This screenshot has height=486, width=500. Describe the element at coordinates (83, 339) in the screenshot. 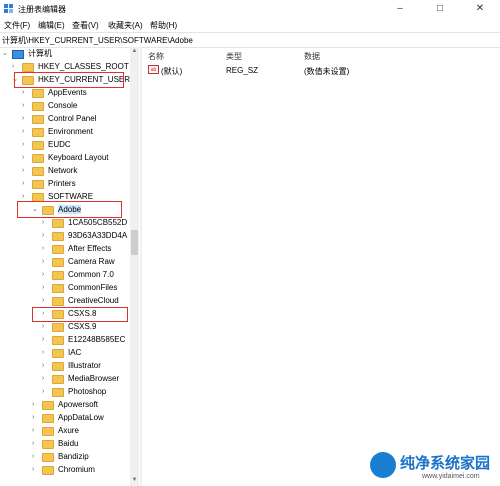

I see `tree-item-adobe-child: › E12248B585EC` at that location.